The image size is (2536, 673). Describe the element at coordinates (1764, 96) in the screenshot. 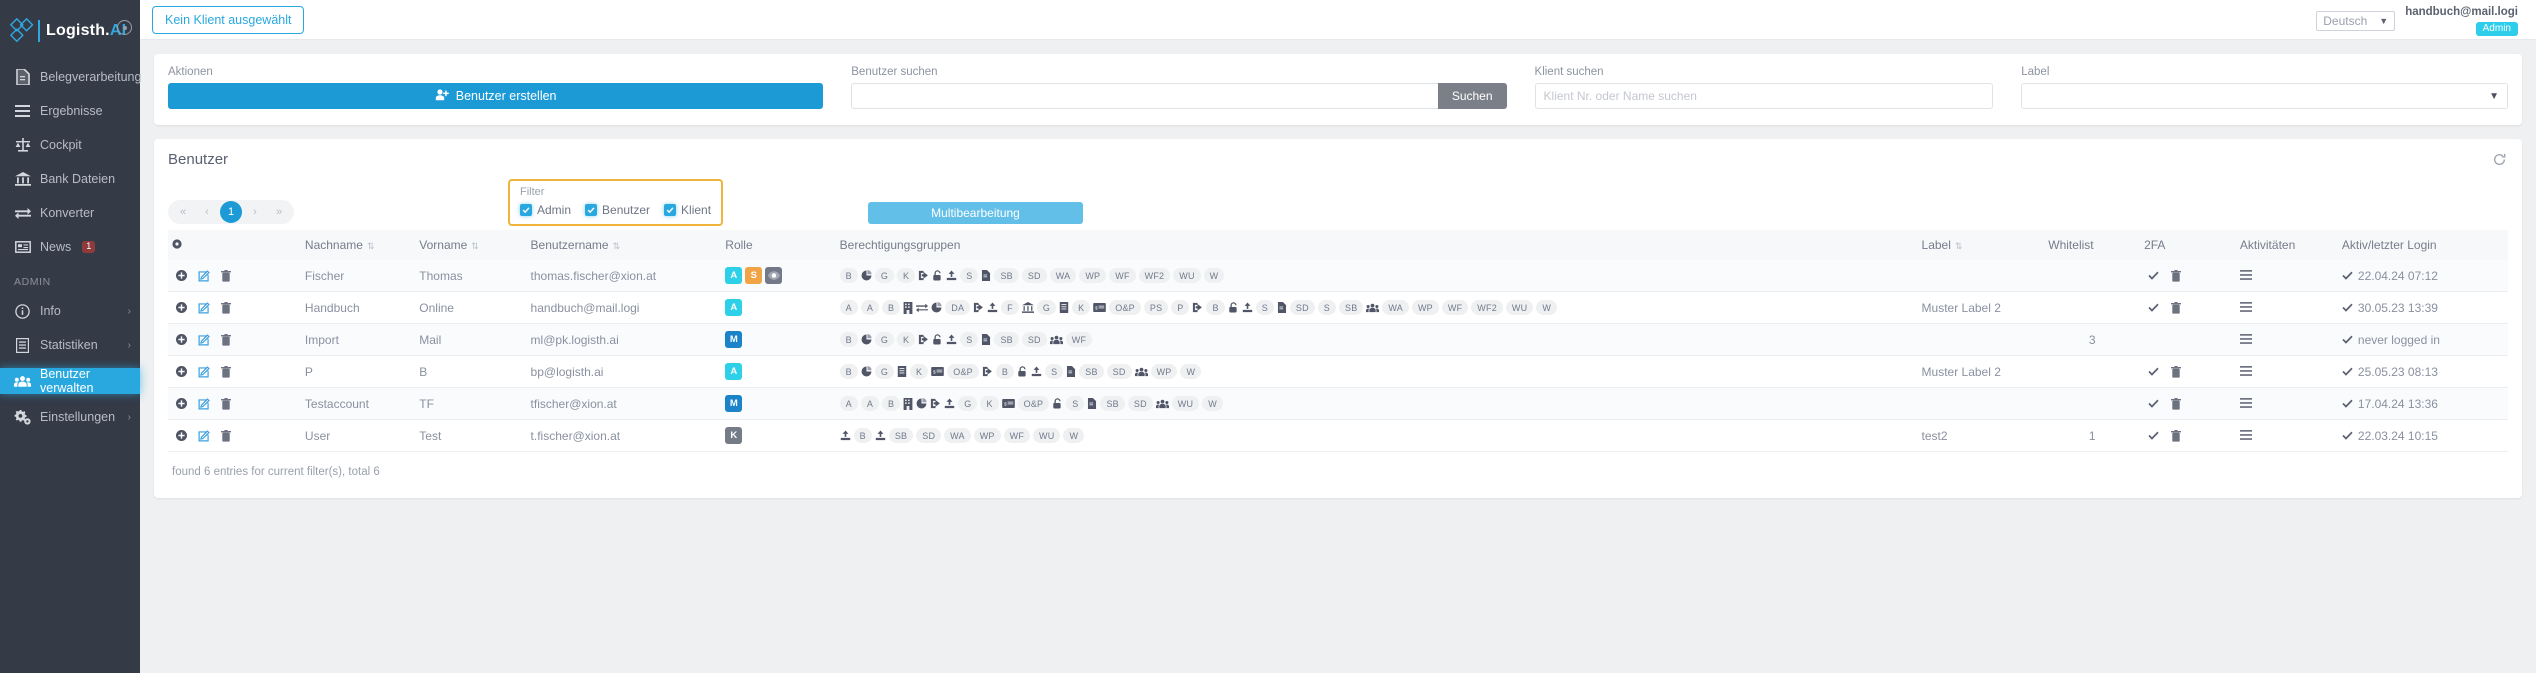

I see `client-search-input` at that location.